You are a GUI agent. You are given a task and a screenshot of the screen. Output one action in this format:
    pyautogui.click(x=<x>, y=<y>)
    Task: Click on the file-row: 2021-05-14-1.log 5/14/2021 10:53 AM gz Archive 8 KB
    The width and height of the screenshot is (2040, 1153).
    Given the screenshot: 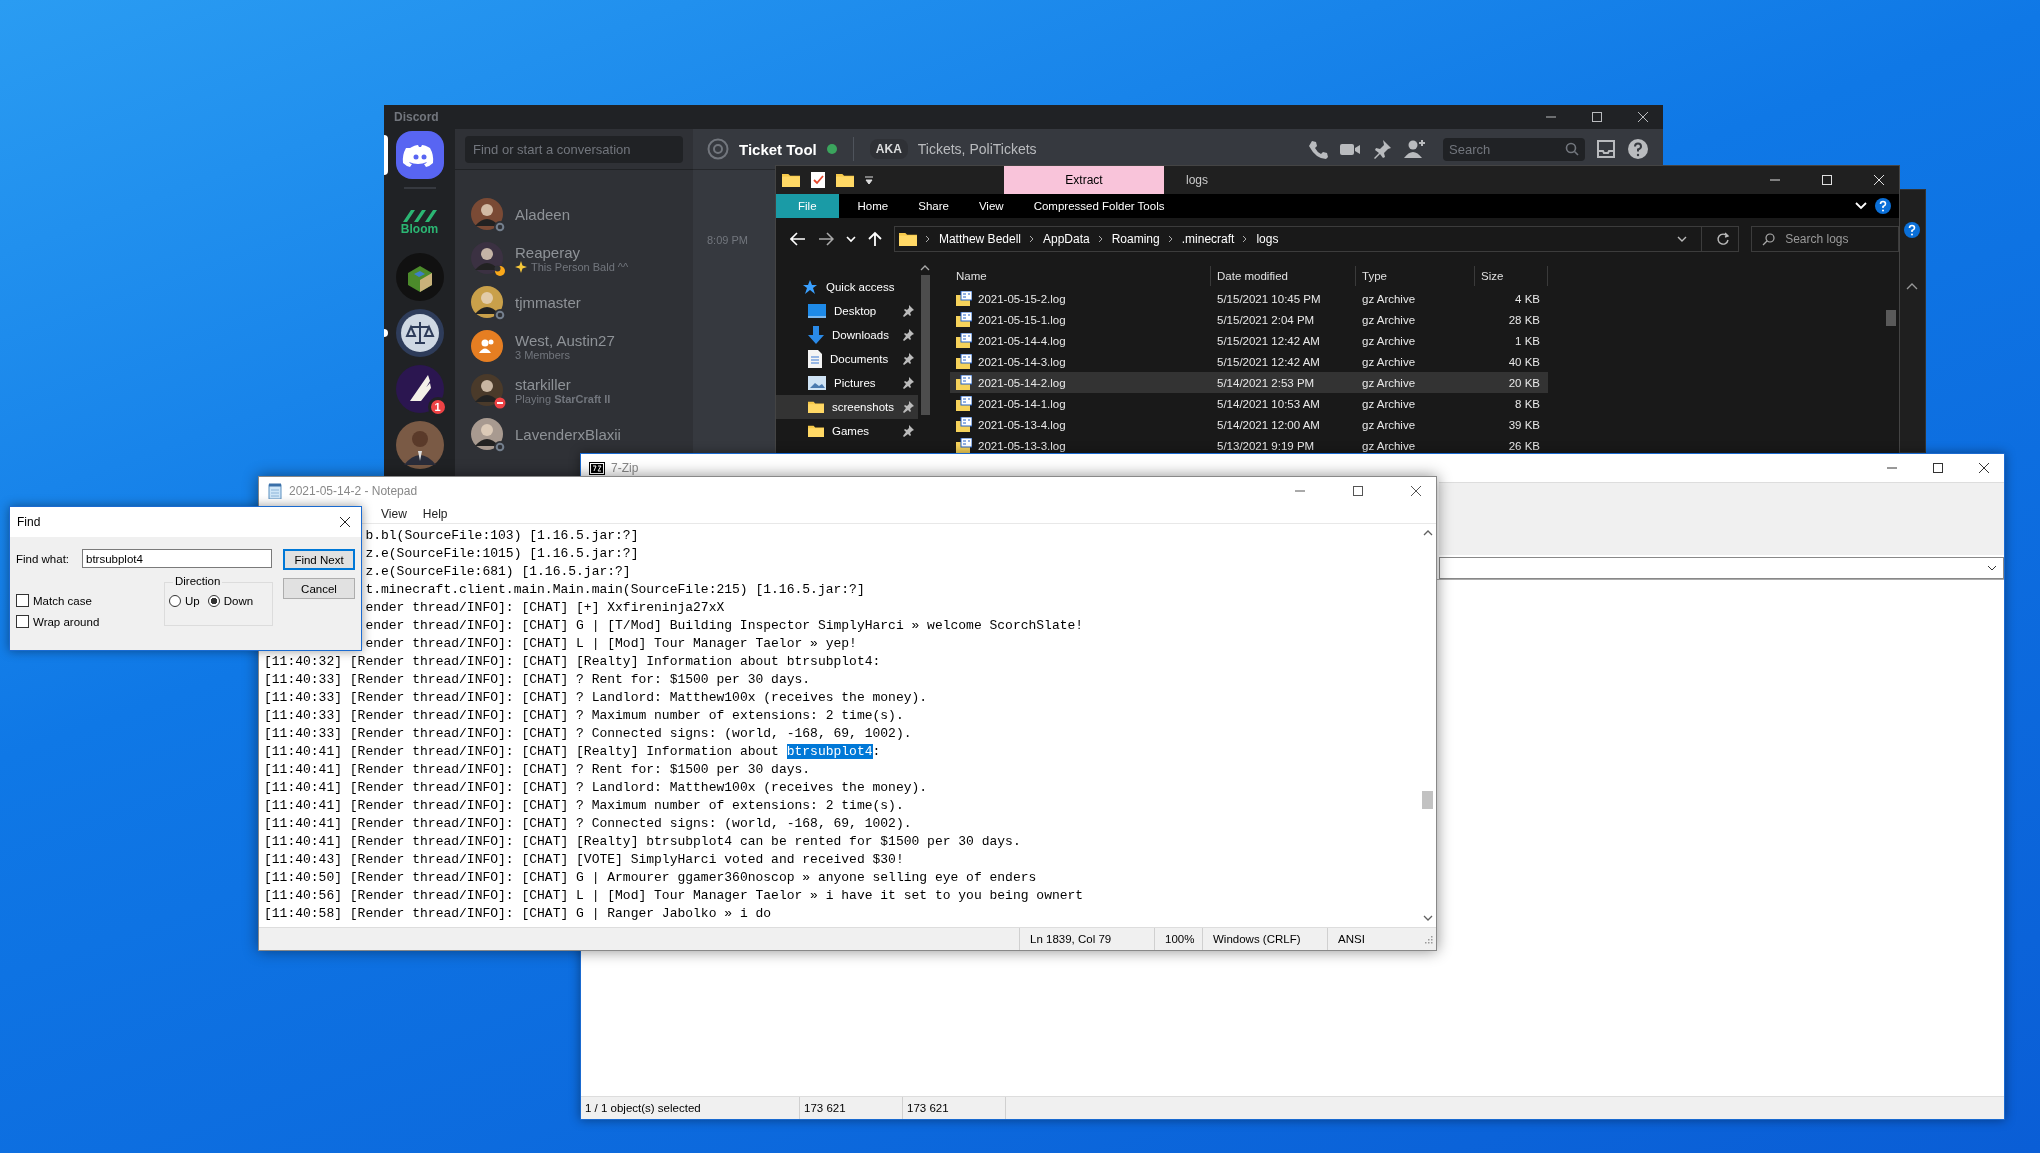 What is the action you would take?
    pyautogui.click(x=1249, y=403)
    